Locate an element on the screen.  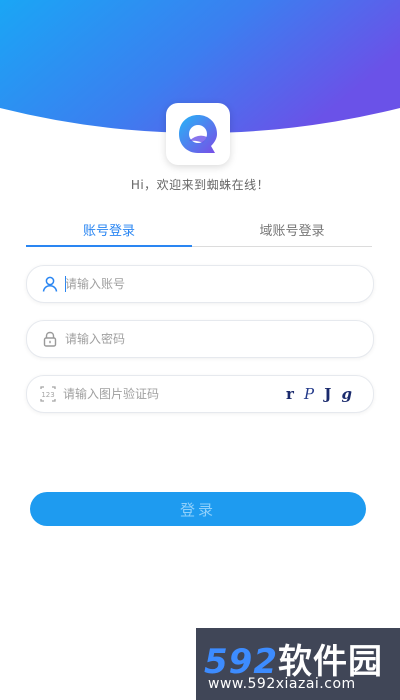
app-logo is located at coordinates (198, 134).